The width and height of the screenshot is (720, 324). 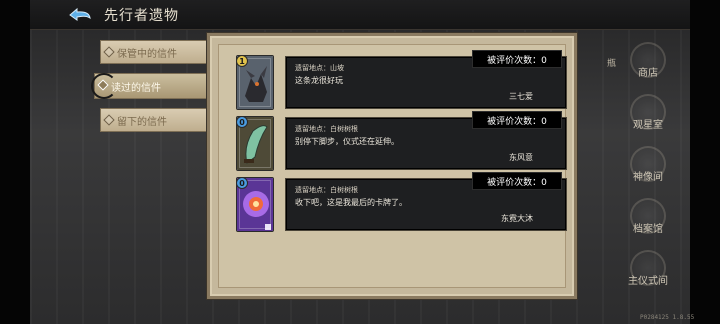 I want to click on level-badge: 1, so click(x=242, y=61).